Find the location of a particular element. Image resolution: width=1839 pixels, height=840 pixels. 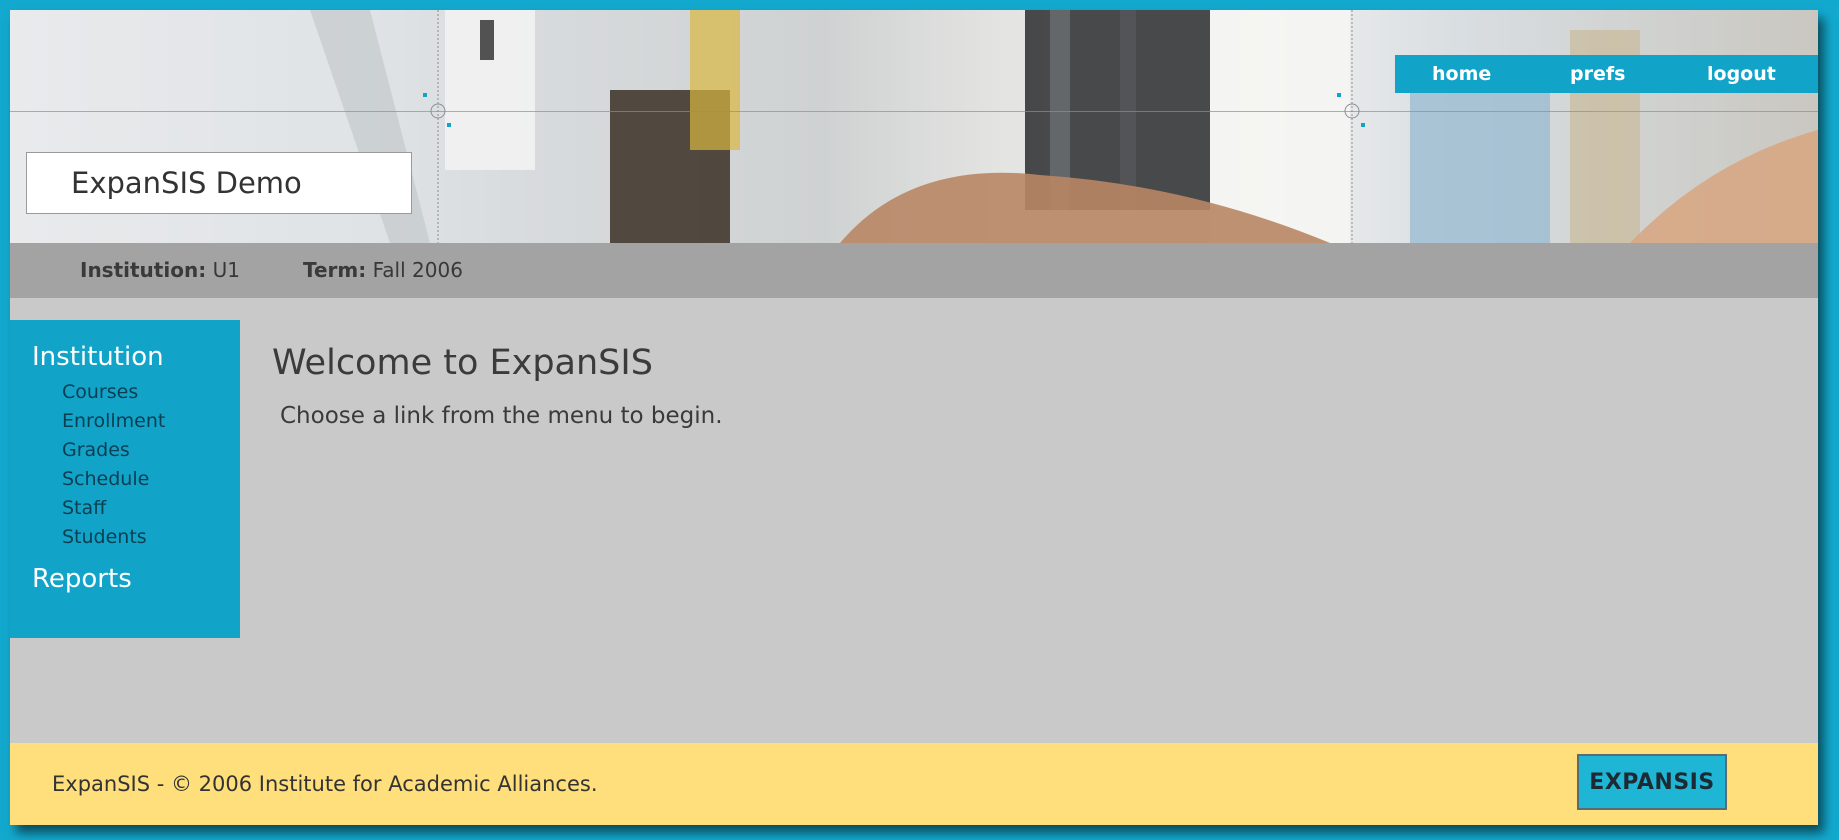

sidebar-item-enrollment: Enrollment is located at coordinates (113, 421).